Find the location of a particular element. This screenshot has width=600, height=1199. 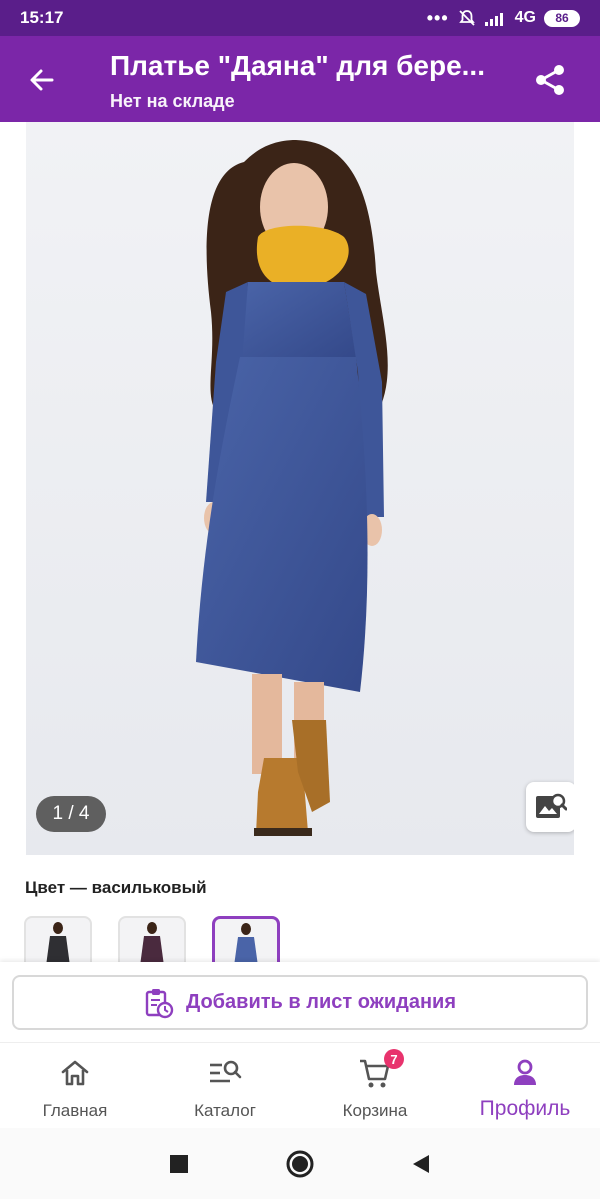

color-option-plum is located at coordinates (152, 941).